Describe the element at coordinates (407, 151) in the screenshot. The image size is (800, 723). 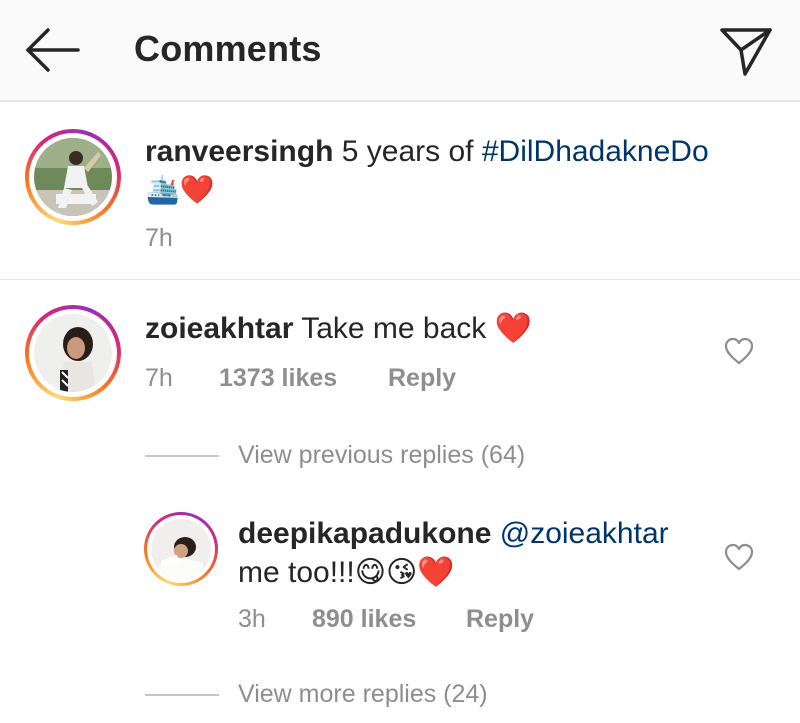
I see `caption-body: 5 years of` at that location.